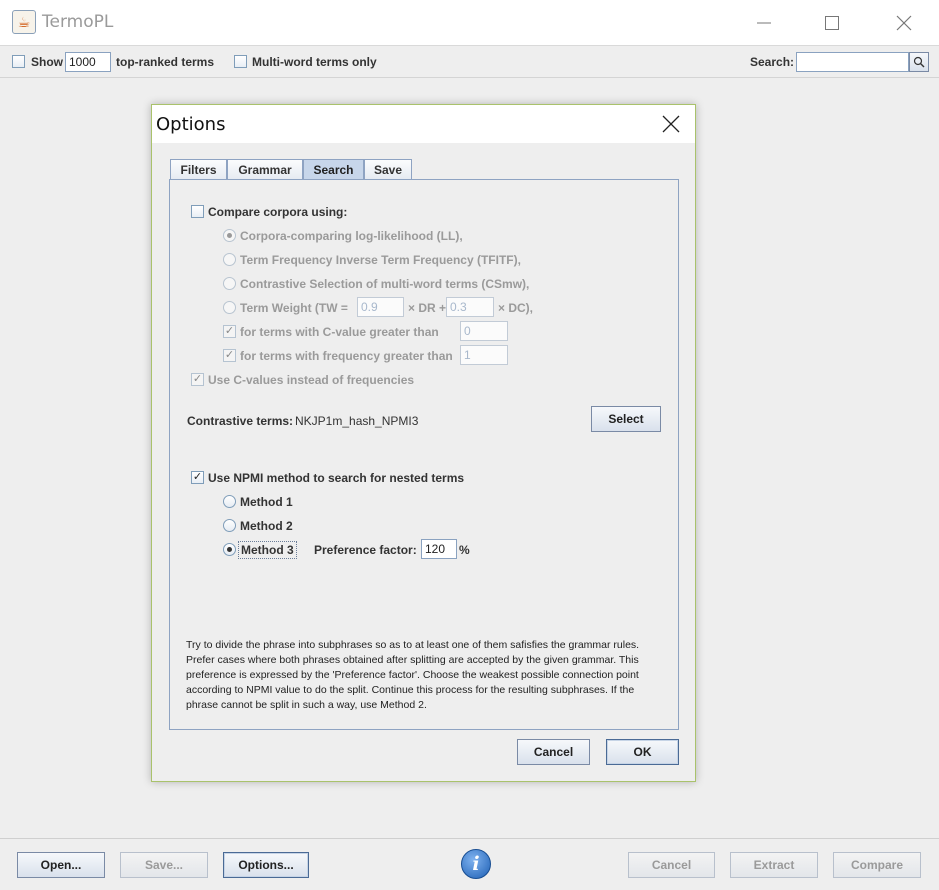 The image size is (939, 890). I want to click on tab-save: Save, so click(388, 169).